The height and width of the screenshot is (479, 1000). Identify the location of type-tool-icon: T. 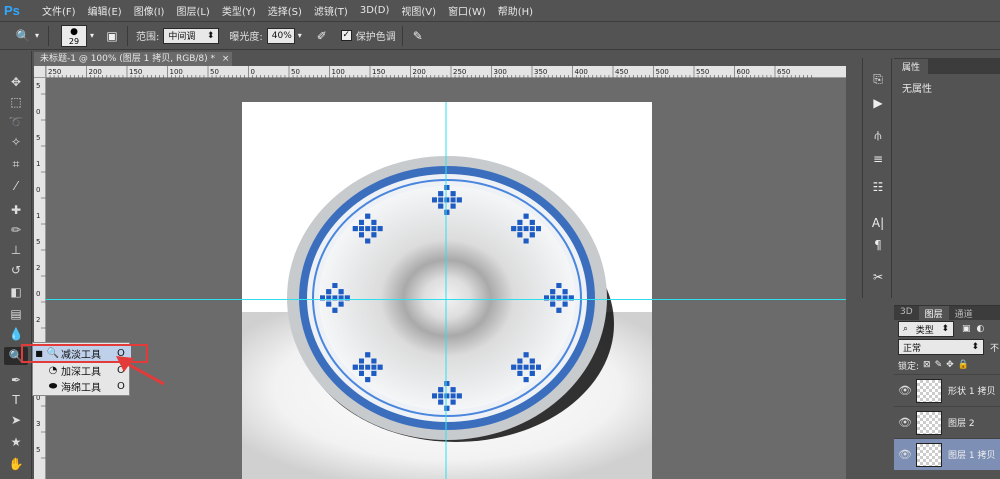
(16, 400).